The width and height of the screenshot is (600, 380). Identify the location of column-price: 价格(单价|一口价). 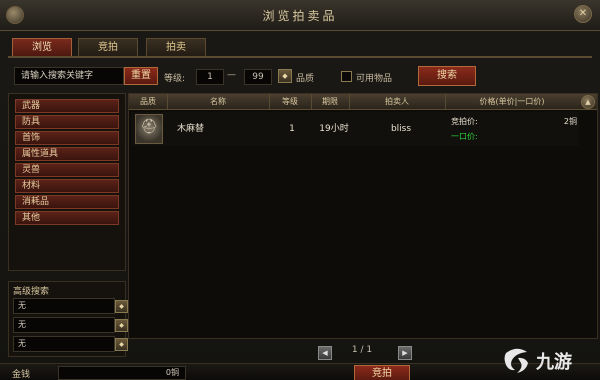
(512, 101).